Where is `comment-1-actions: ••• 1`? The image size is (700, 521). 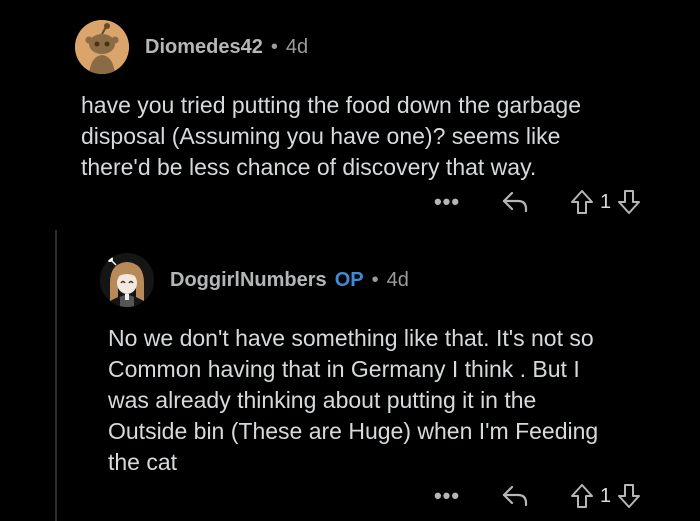
comment-1-actions: ••• 1 is located at coordinates (536, 202).